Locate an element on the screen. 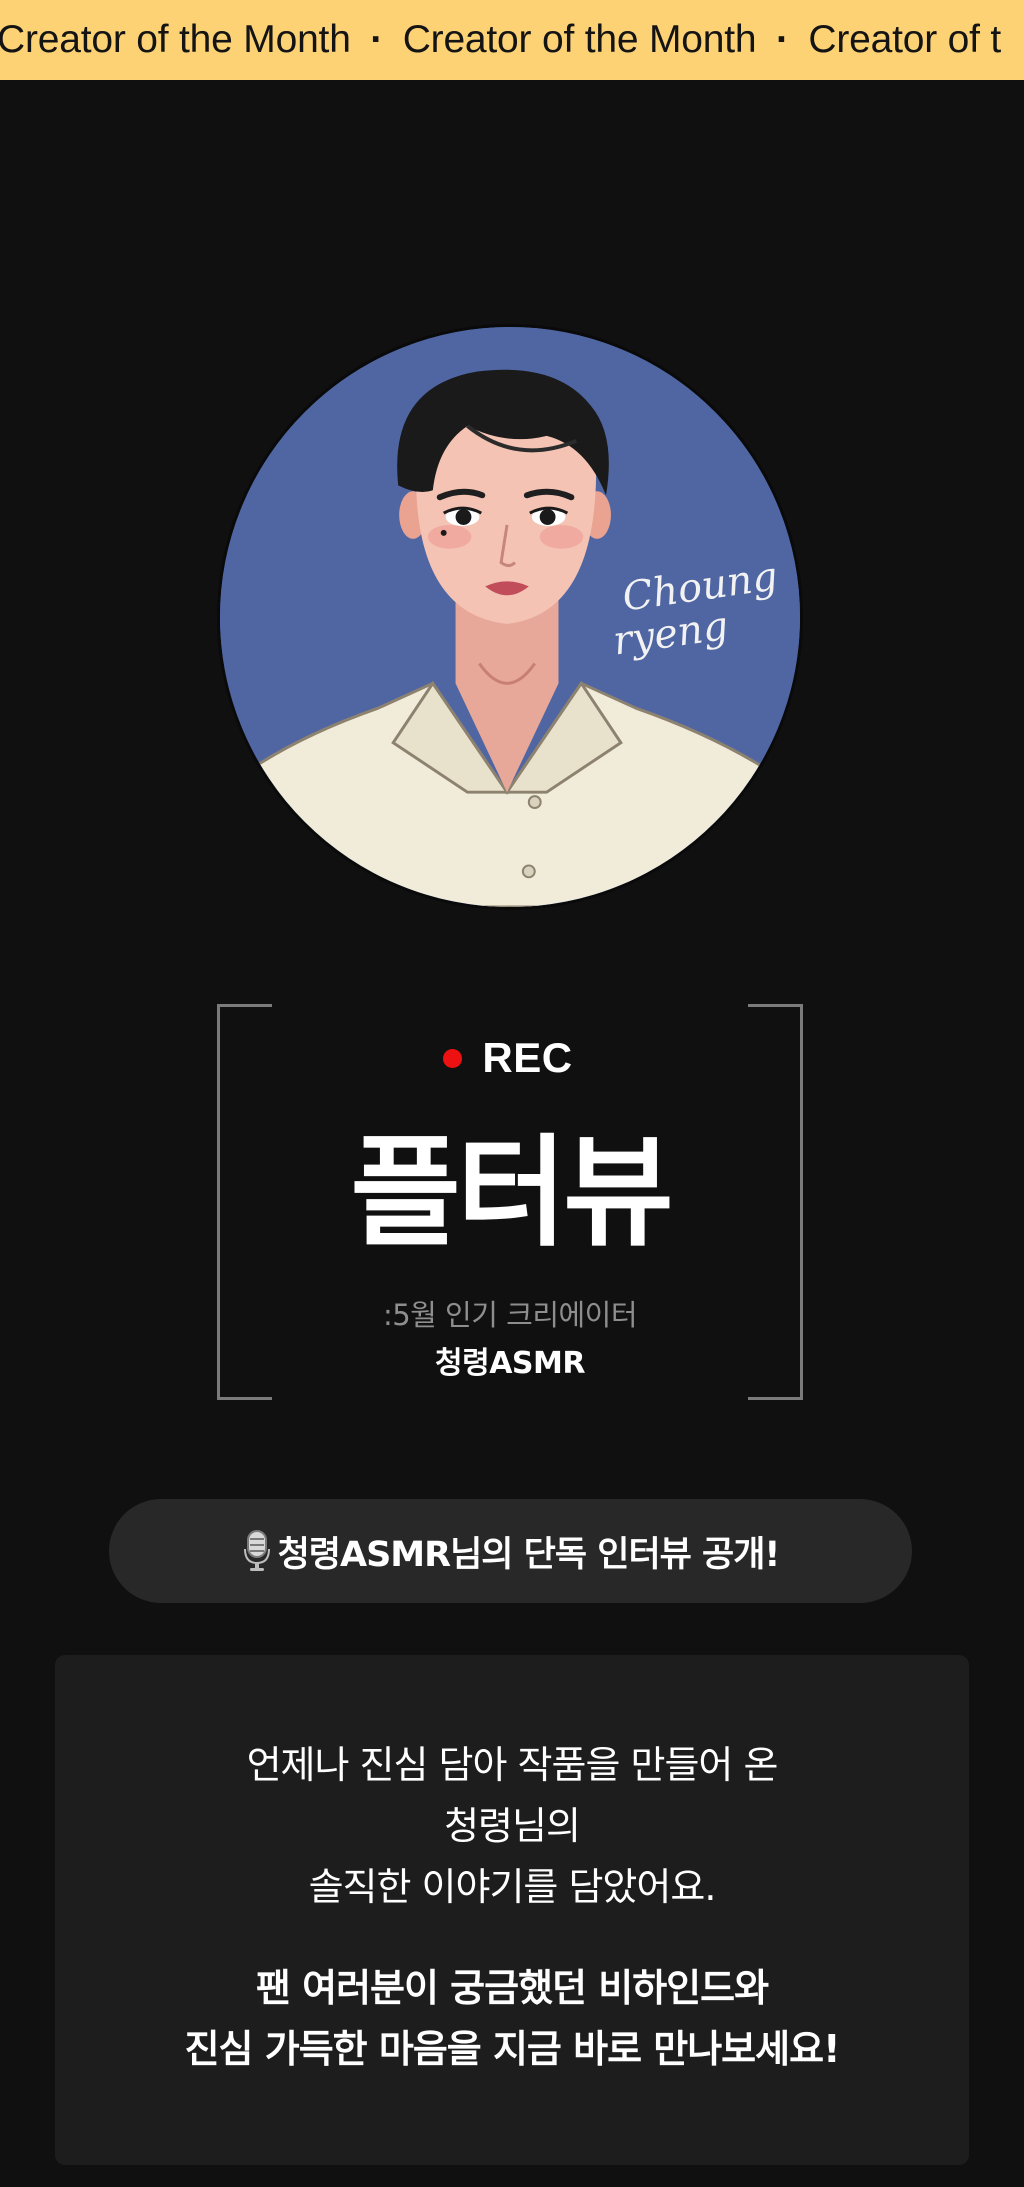 This screenshot has height=2187, width=1024. interview-button-label: 청령ASMR님의 단독 인터뷰 공개! is located at coordinates (529, 1554).